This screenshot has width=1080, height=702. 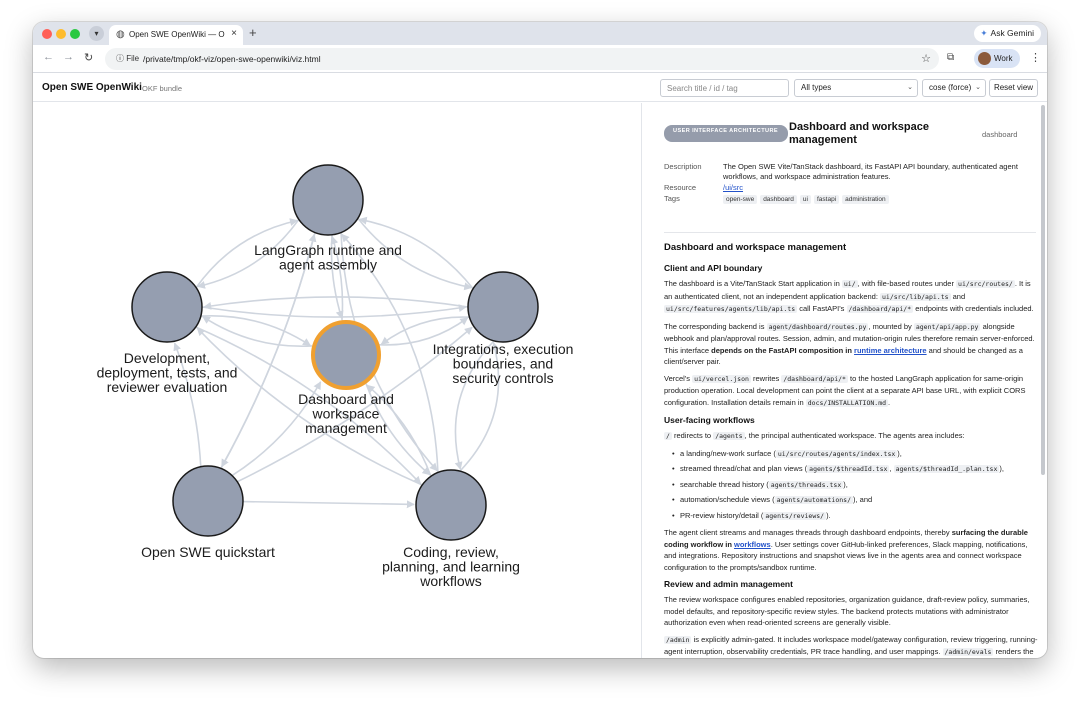 What do you see at coordinates (234, 33) in the screenshot?
I see `close-icon: ×` at bounding box center [234, 33].